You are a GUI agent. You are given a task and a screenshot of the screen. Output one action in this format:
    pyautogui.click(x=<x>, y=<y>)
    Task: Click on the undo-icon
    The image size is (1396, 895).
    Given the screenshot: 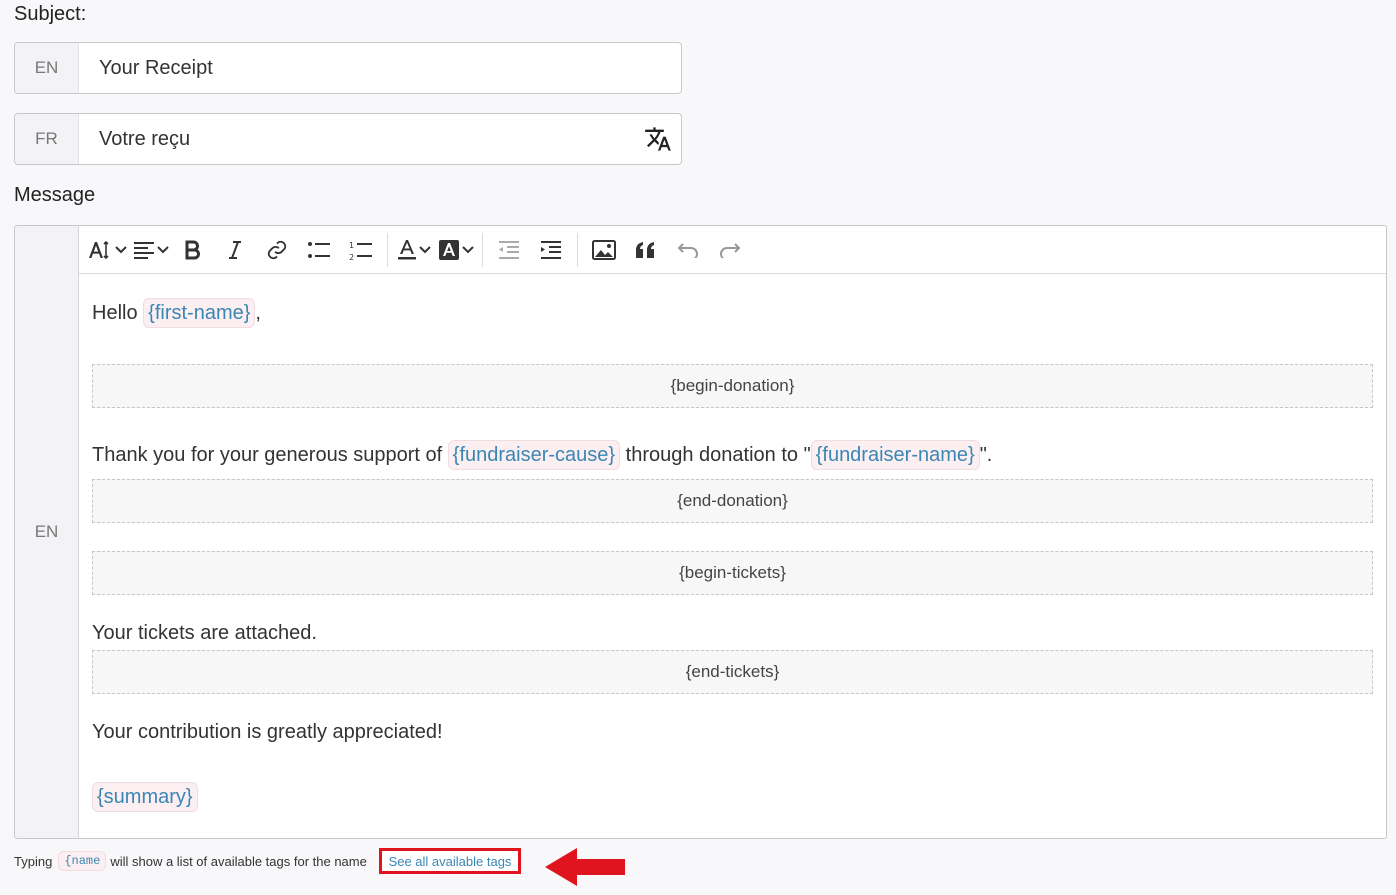 What is the action you would take?
    pyautogui.click(x=687, y=250)
    